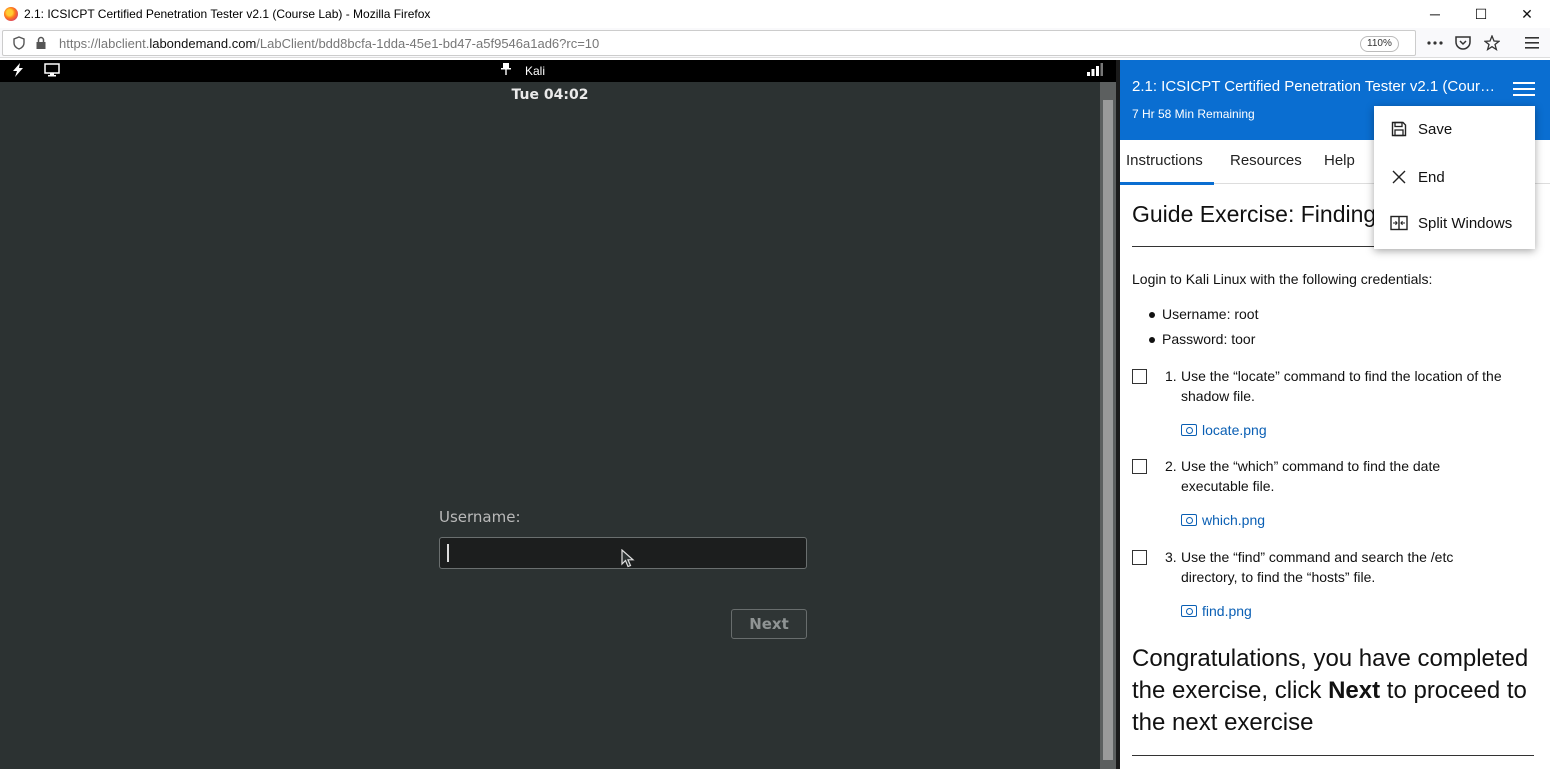 Image resolution: width=1550 pixels, height=769 pixels. What do you see at coordinates (19, 43) in the screenshot?
I see `shield-icon` at bounding box center [19, 43].